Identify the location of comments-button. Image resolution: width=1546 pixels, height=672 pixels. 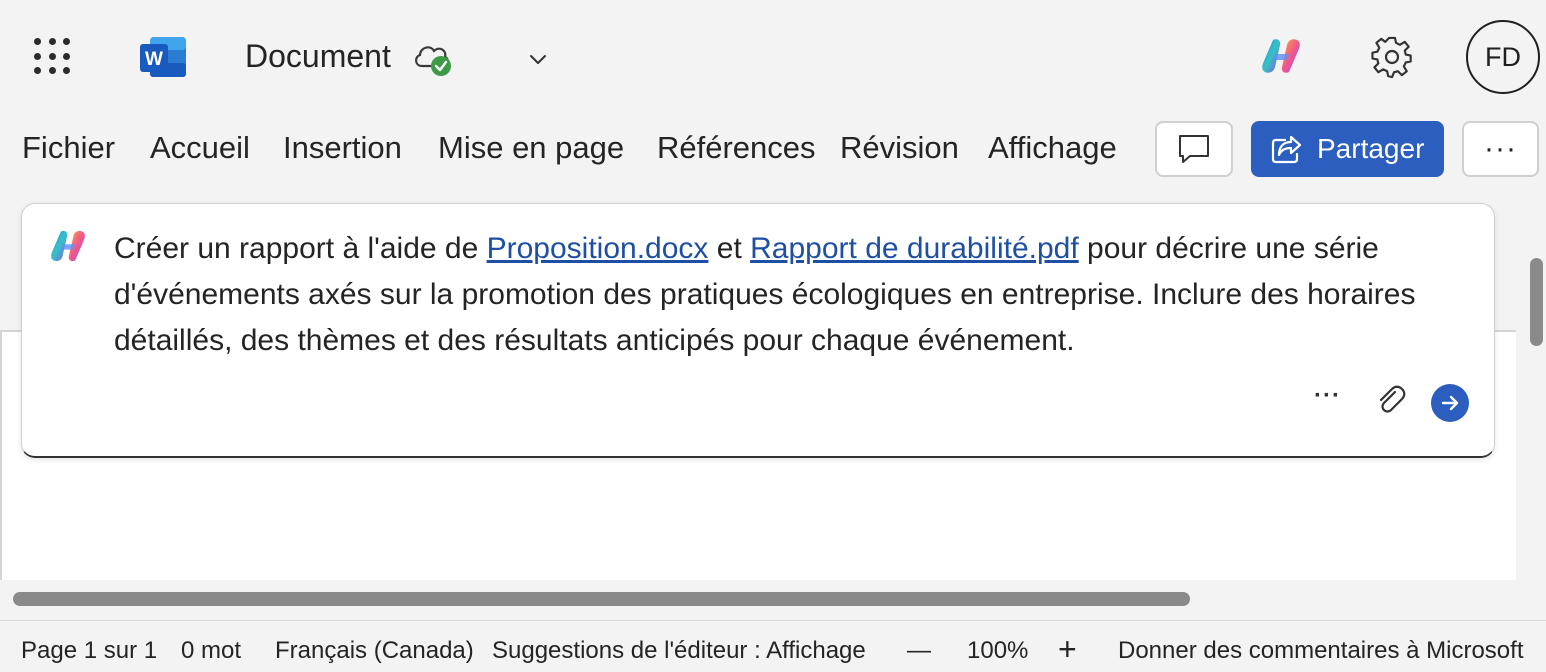
(1194, 149).